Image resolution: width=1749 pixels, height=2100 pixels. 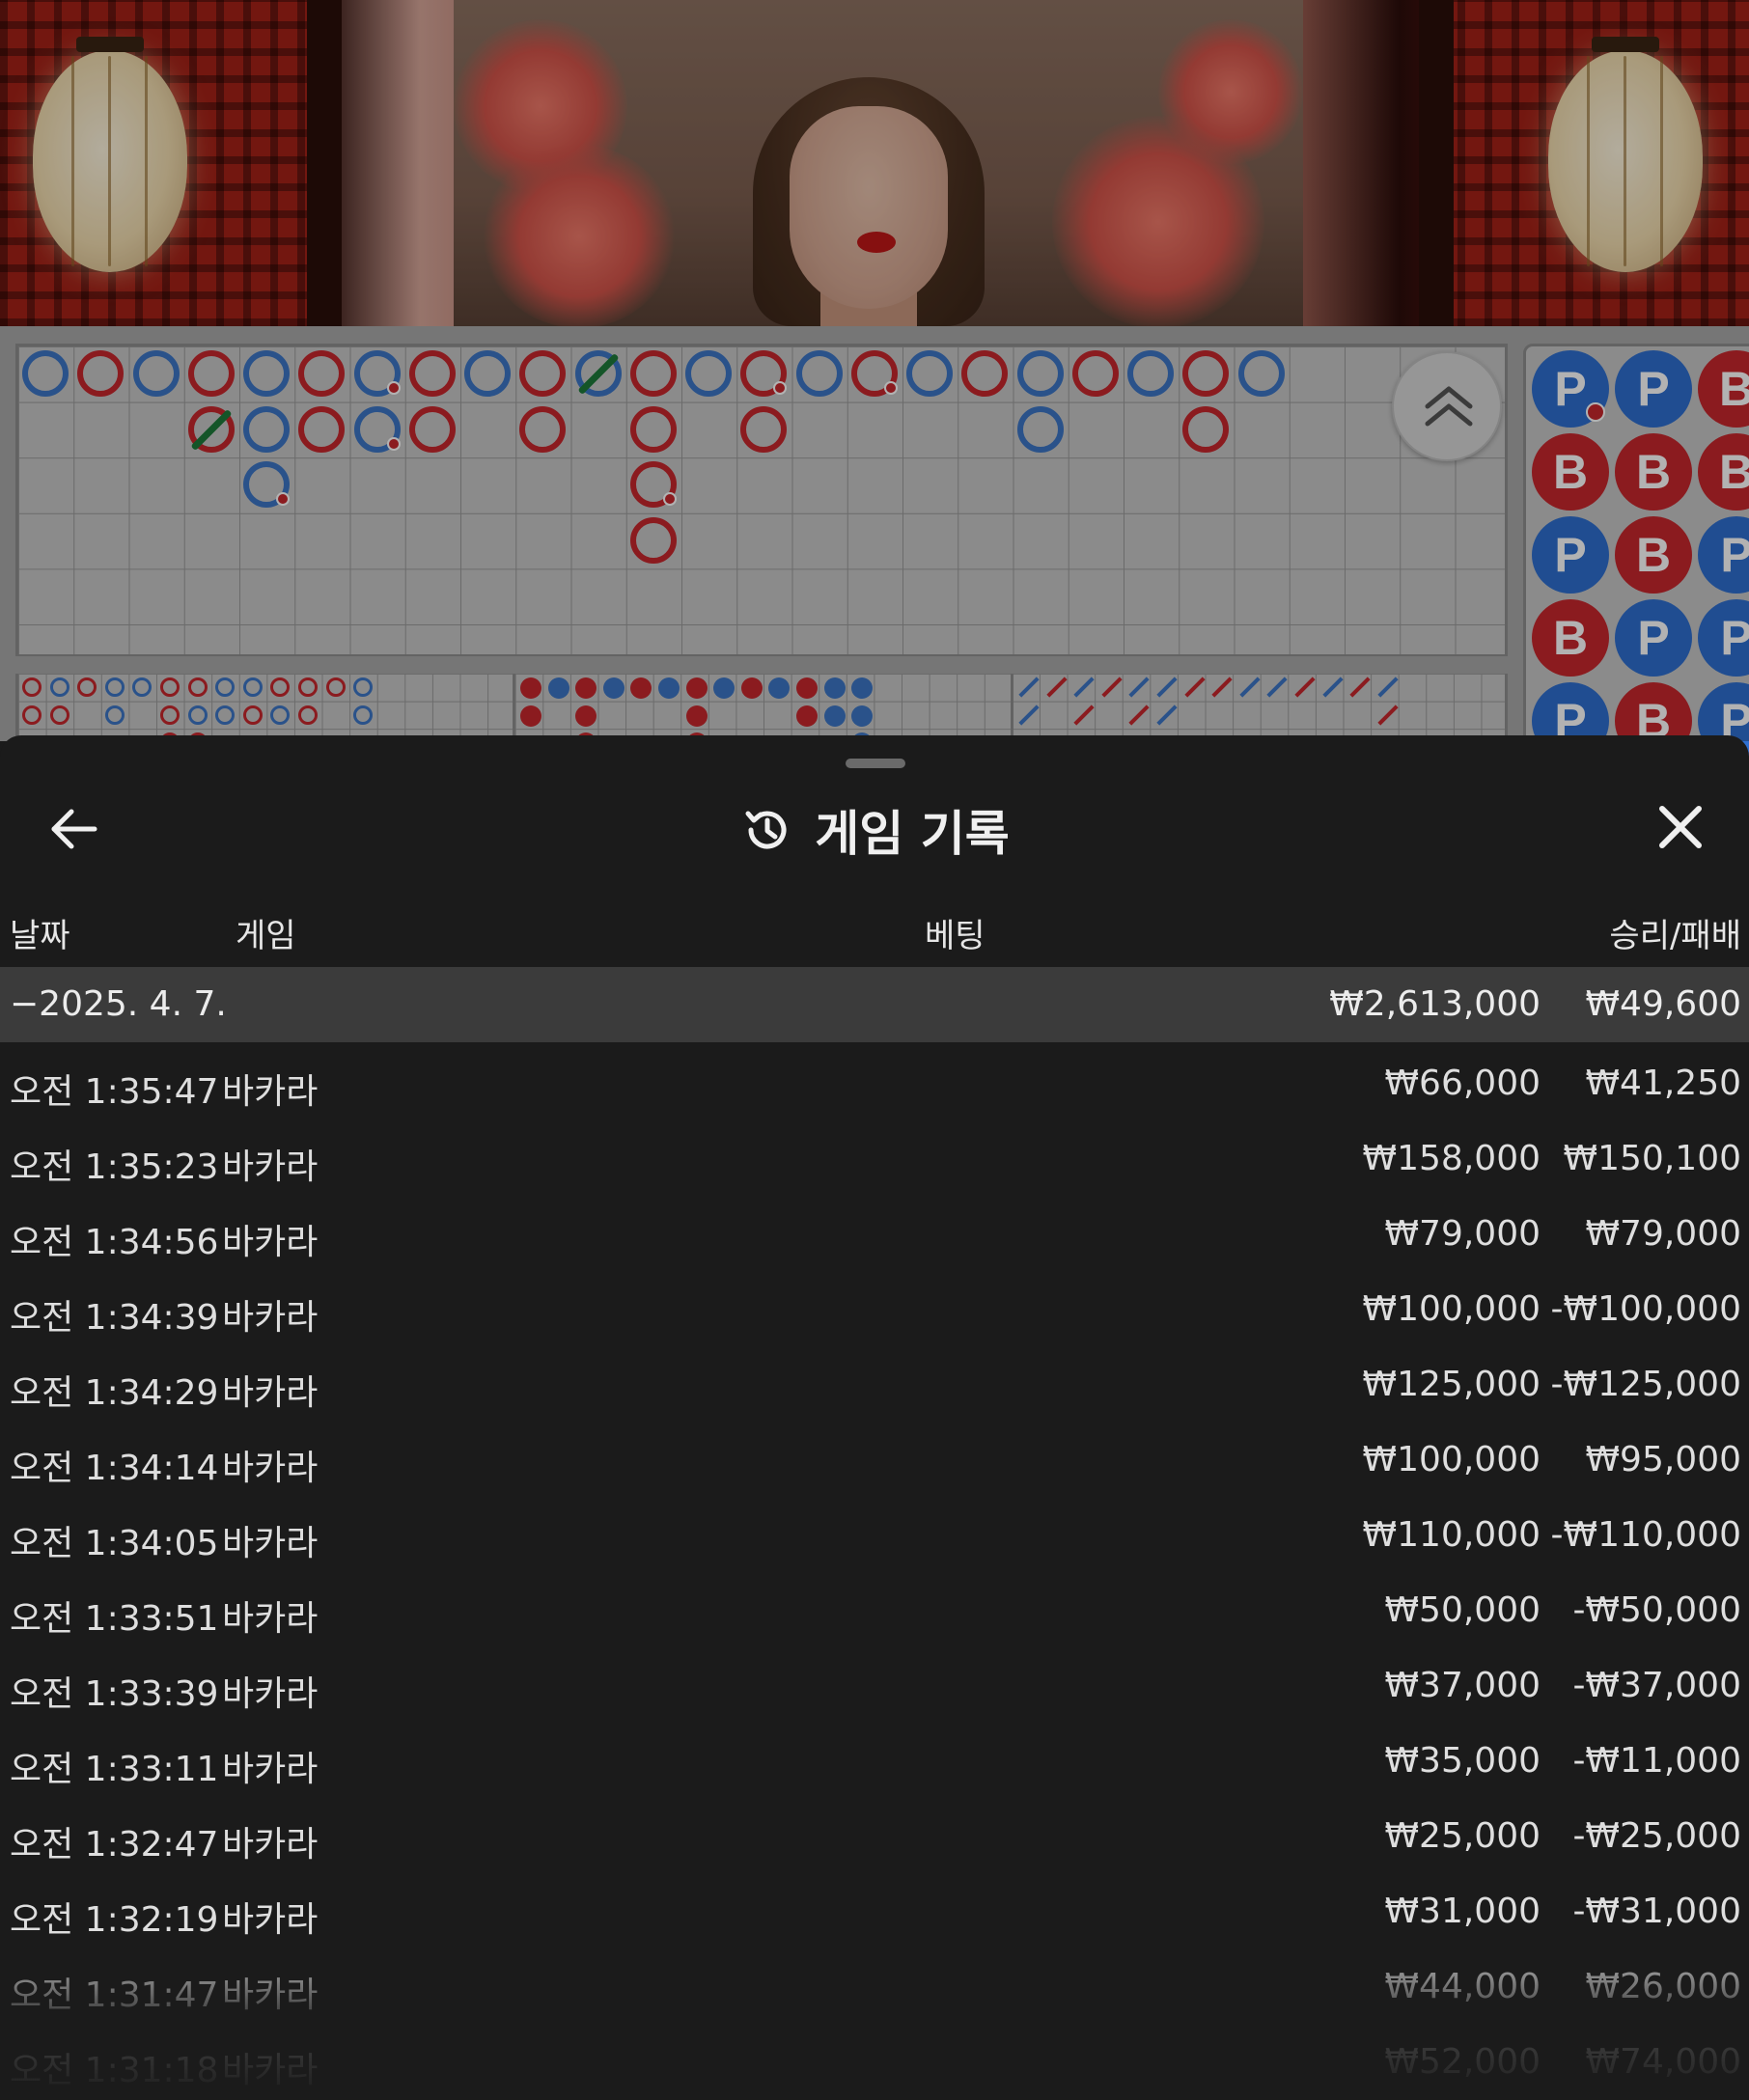 I want to click on close-button, so click(x=1680, y=827).